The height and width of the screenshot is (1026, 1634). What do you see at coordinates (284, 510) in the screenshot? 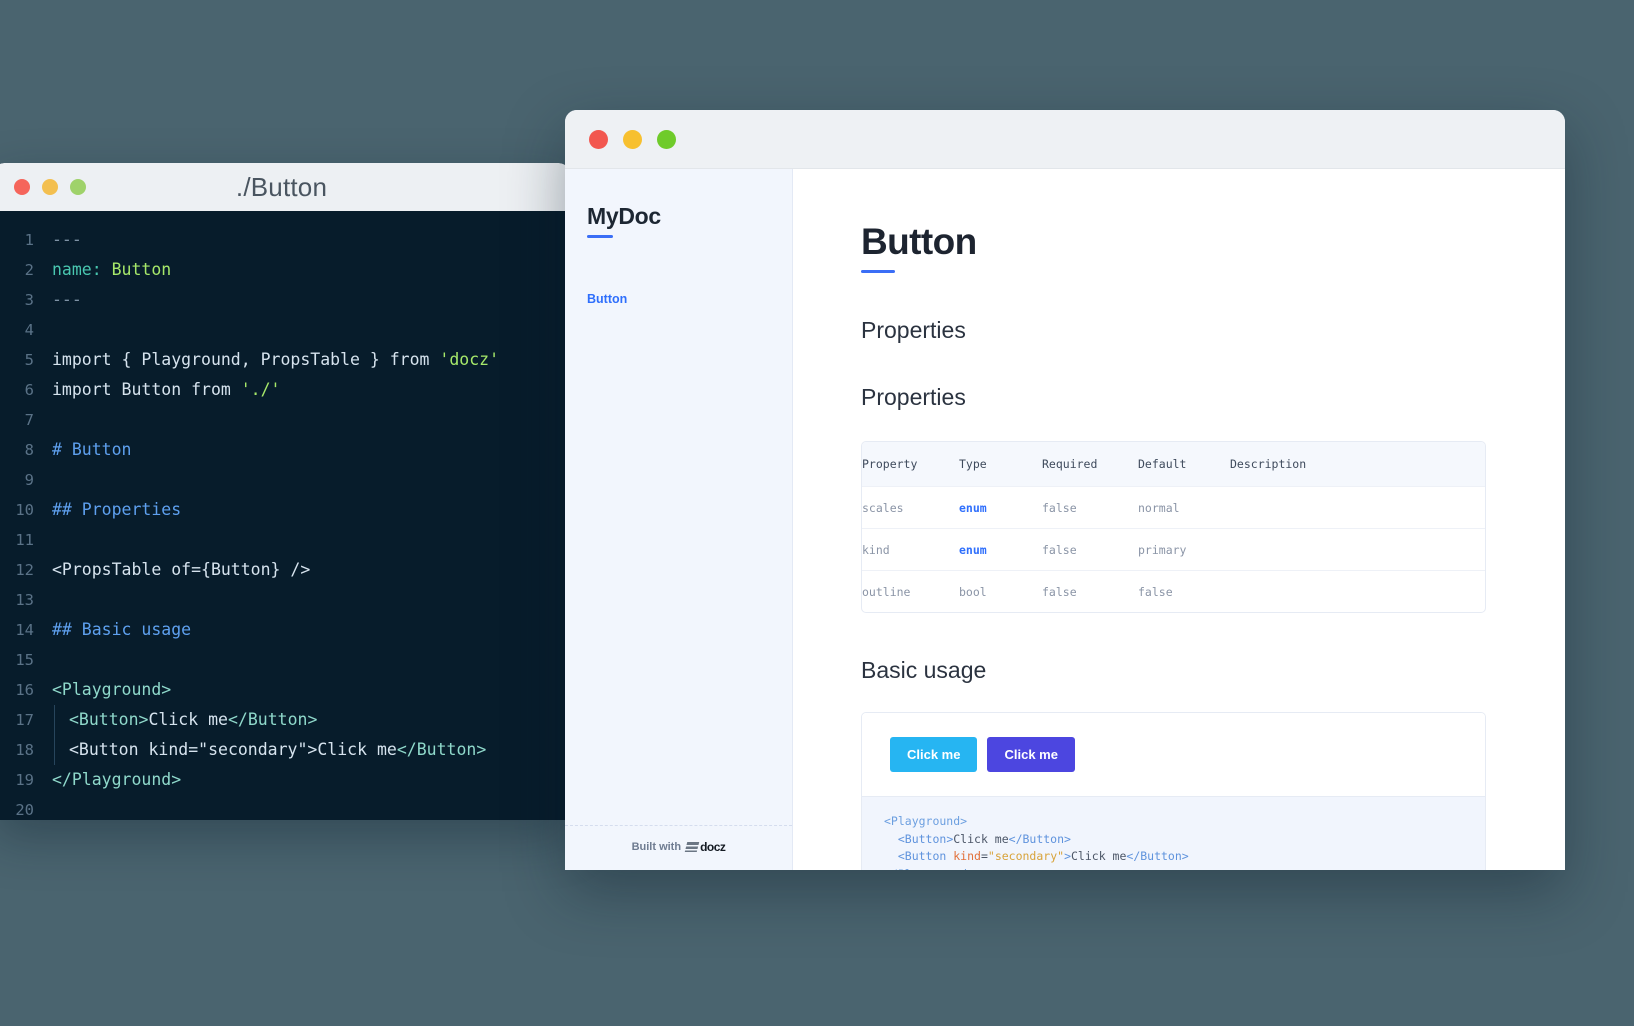
I see `code-line: 10 ## Properties` at bounding box center [284, 510].